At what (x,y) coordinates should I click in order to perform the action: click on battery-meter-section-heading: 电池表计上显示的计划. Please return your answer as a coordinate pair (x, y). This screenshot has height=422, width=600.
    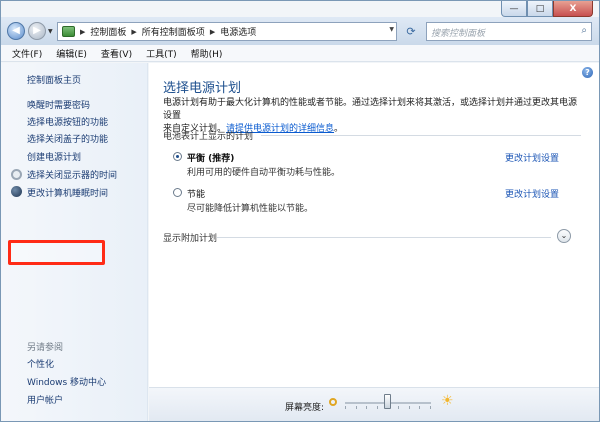
    Looking at the image, I should click on (208, 137).